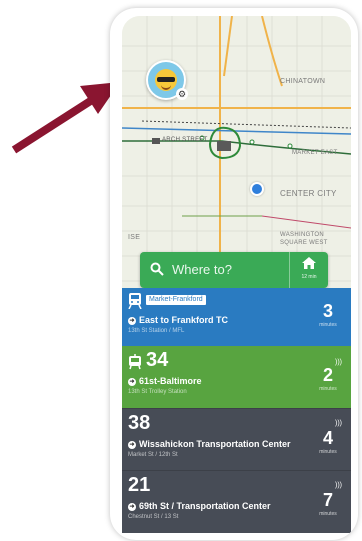 The width and height of the screenshot is (362, 541). What do you see at coordinates (309, 263) in the screenshot?
I see `home-icon` at bounding box center [309, 263].